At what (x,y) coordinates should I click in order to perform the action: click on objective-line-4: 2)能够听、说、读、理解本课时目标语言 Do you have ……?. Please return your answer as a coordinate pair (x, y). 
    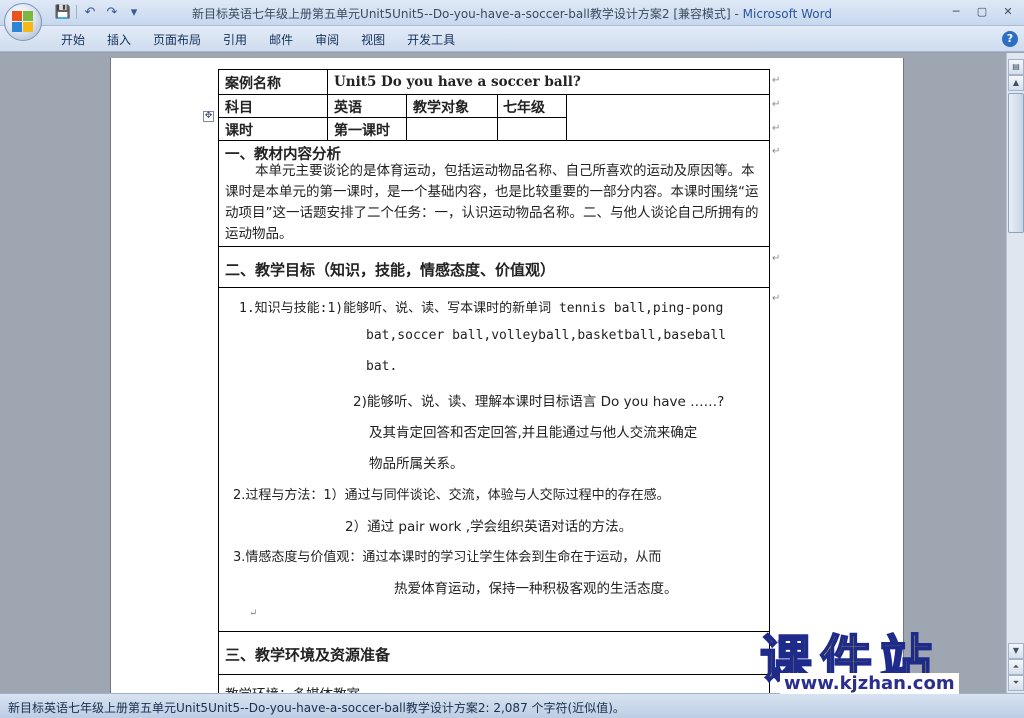
    Looking at the image, I should click on (539, 402).